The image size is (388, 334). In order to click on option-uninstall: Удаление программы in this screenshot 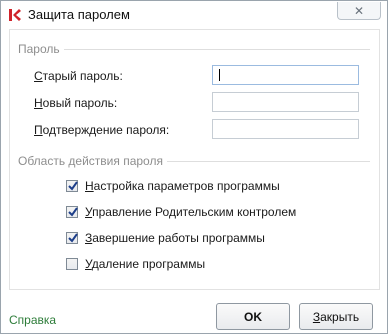, I will do `click(135, 264)`.